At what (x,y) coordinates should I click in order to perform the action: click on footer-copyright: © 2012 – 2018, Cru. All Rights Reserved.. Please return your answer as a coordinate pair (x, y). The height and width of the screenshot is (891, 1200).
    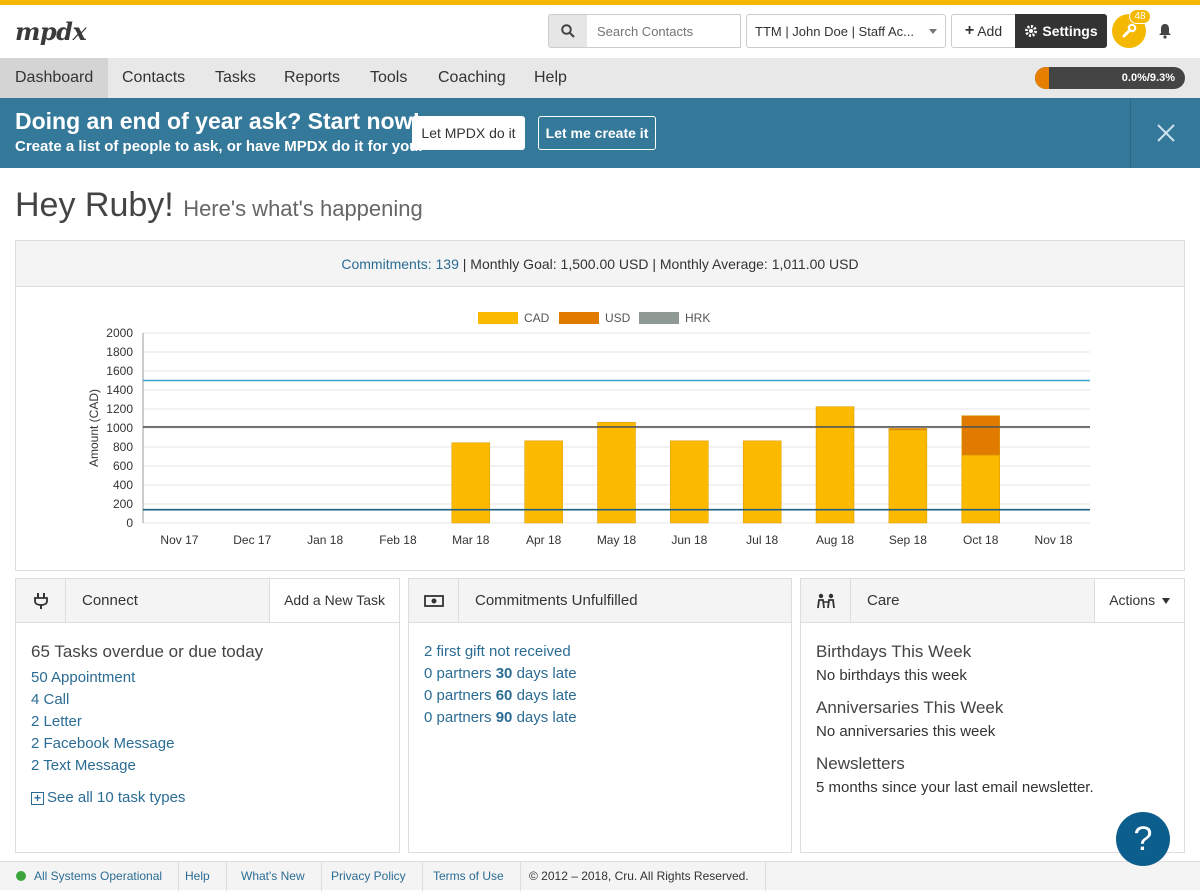
    Looking at the image, I should click on (639, 876).